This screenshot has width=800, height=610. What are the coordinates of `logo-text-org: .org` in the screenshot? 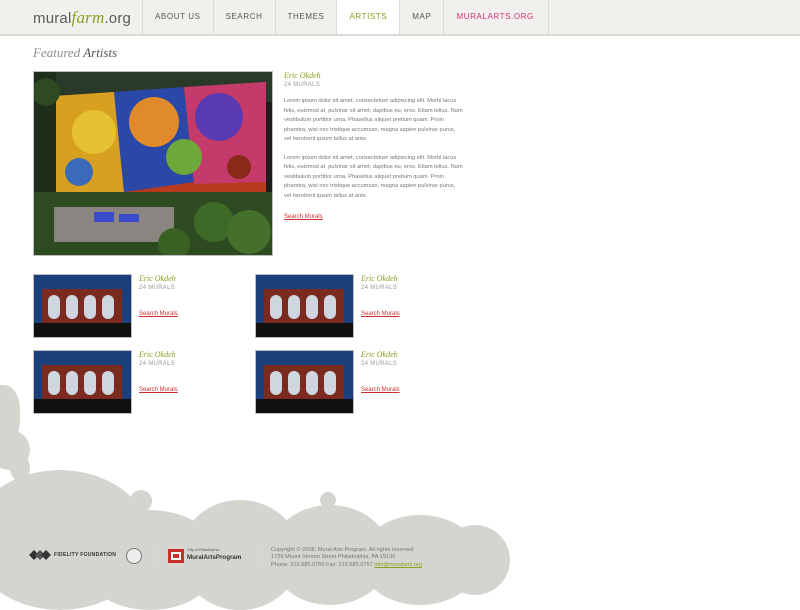 It's located at (118, 18).